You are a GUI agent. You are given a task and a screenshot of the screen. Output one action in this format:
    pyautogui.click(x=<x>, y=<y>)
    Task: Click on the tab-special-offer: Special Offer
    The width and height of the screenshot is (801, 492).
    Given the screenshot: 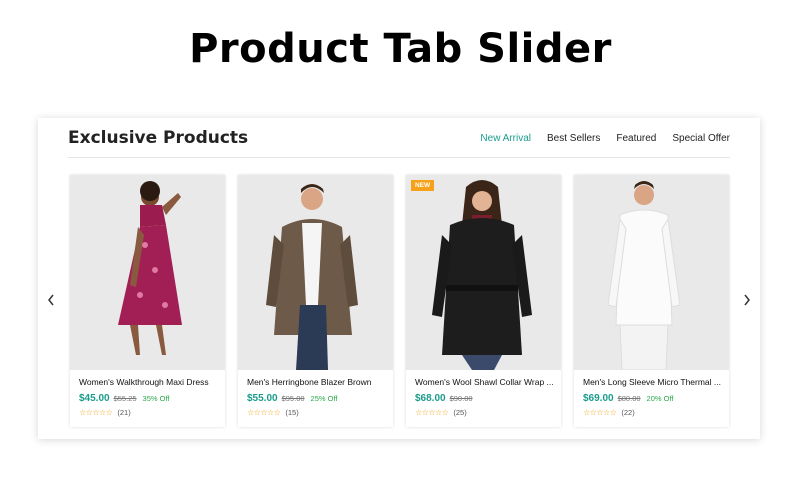 What is the action you would take?
    pyautogui.click(x=701, y=138)
    